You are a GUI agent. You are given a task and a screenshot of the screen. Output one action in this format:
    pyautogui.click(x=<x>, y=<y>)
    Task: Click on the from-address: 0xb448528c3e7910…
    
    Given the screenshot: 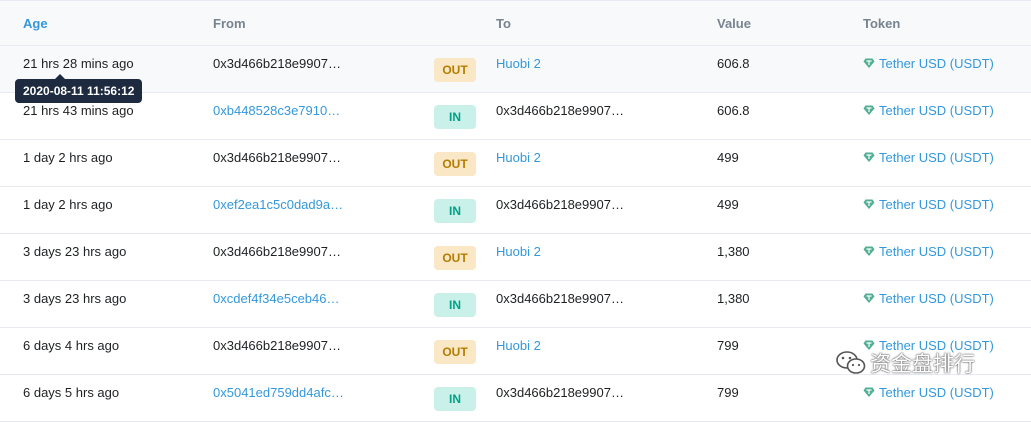 What is the action you would take?
    pyautogui.click(x=276, y=110)
    